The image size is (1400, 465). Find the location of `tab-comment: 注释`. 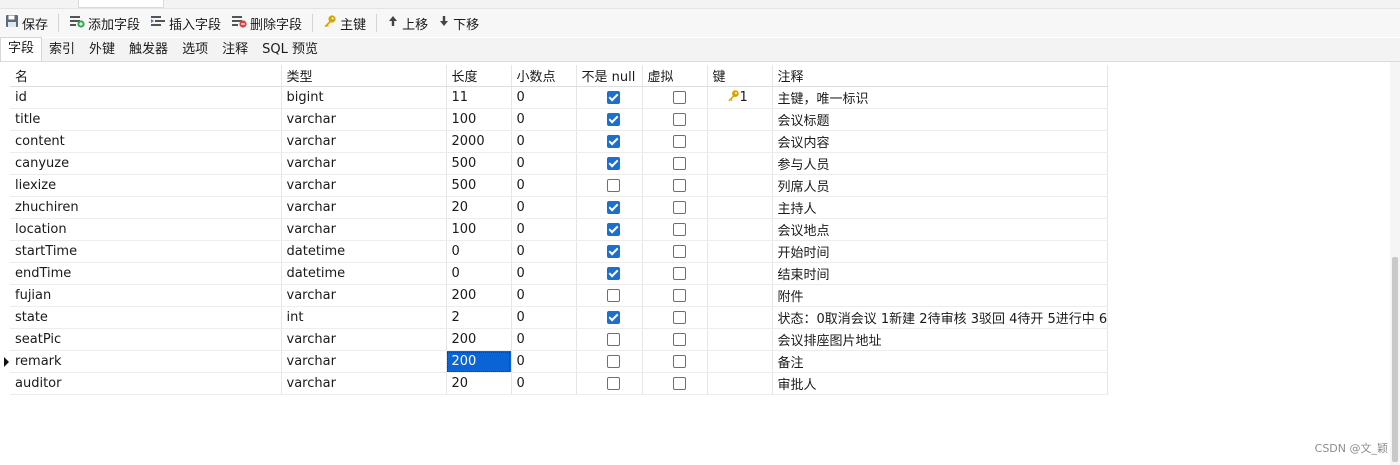

tab-comment: 注释 is located at coordinates (235, 50).